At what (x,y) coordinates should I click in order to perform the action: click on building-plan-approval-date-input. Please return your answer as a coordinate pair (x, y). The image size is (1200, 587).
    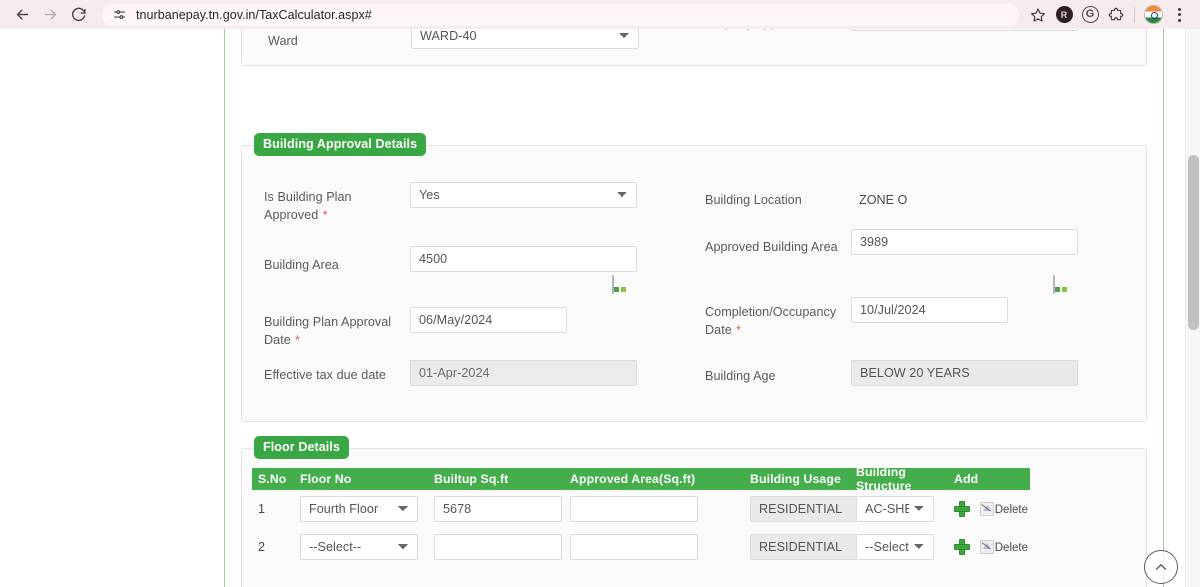
    Looking at the image, I should click on (488, 320).